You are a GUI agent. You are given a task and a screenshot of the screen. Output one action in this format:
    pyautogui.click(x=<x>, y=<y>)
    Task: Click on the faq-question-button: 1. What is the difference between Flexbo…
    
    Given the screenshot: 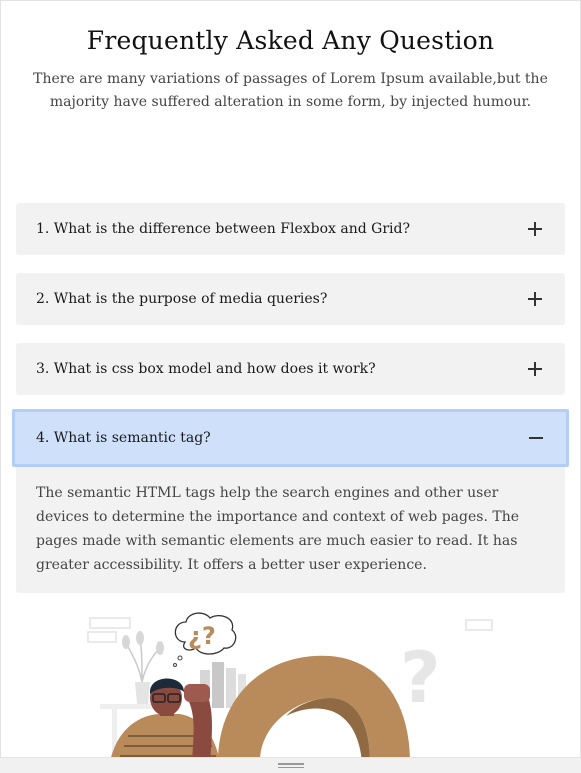 What is the action you would take?
    pyautogui.click(x=290, y=229)
    